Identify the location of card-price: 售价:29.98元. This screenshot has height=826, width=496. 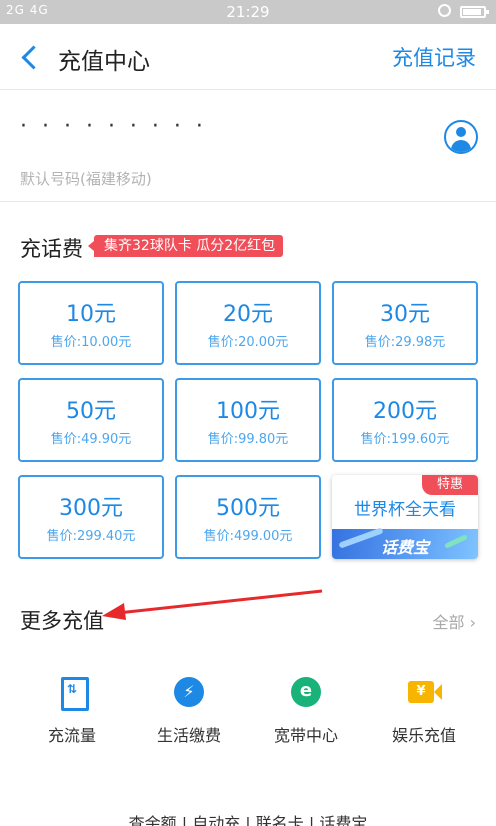
(405, 342).